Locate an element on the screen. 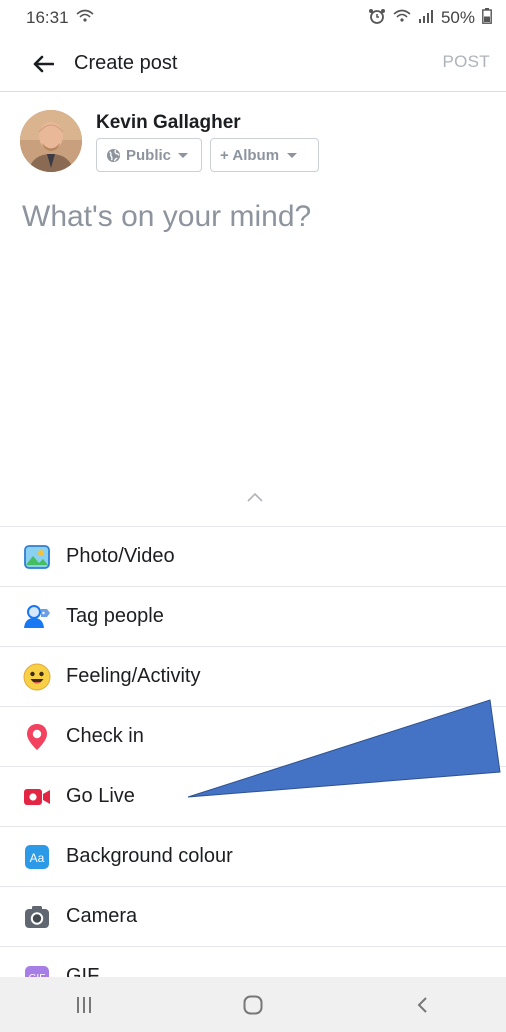 Image resolution: width=506 pixels, height=1032 pixels. globe-icon is located at coordinates (113, 155).